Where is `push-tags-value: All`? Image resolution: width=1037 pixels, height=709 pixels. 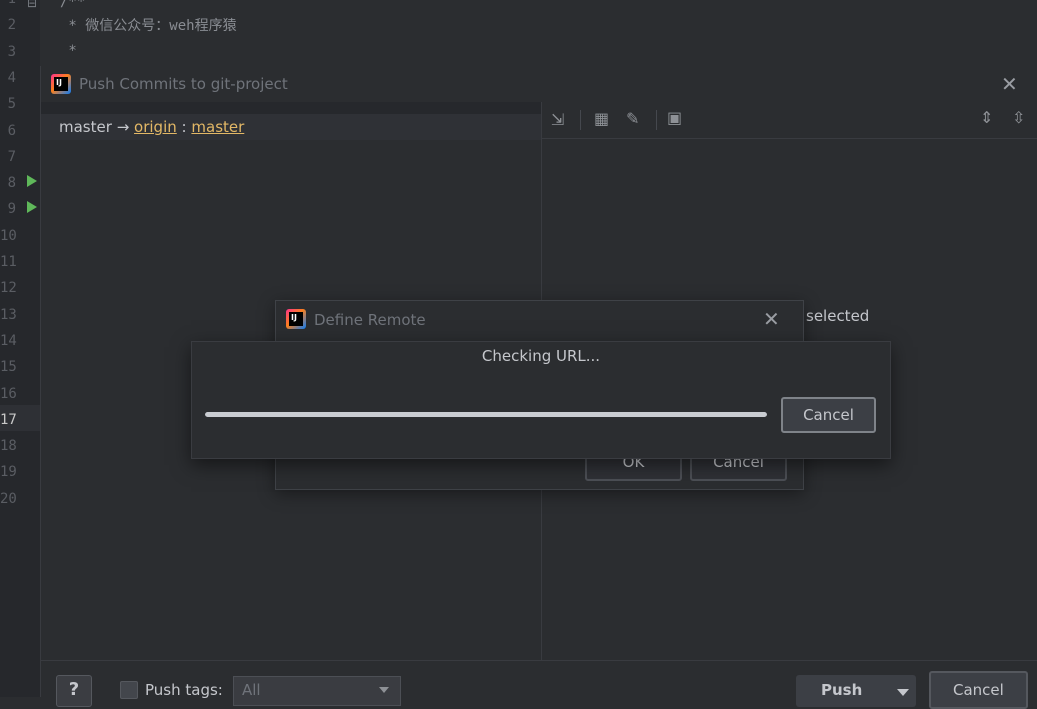
push-tags-value: All is located at coordinates (251, 690).